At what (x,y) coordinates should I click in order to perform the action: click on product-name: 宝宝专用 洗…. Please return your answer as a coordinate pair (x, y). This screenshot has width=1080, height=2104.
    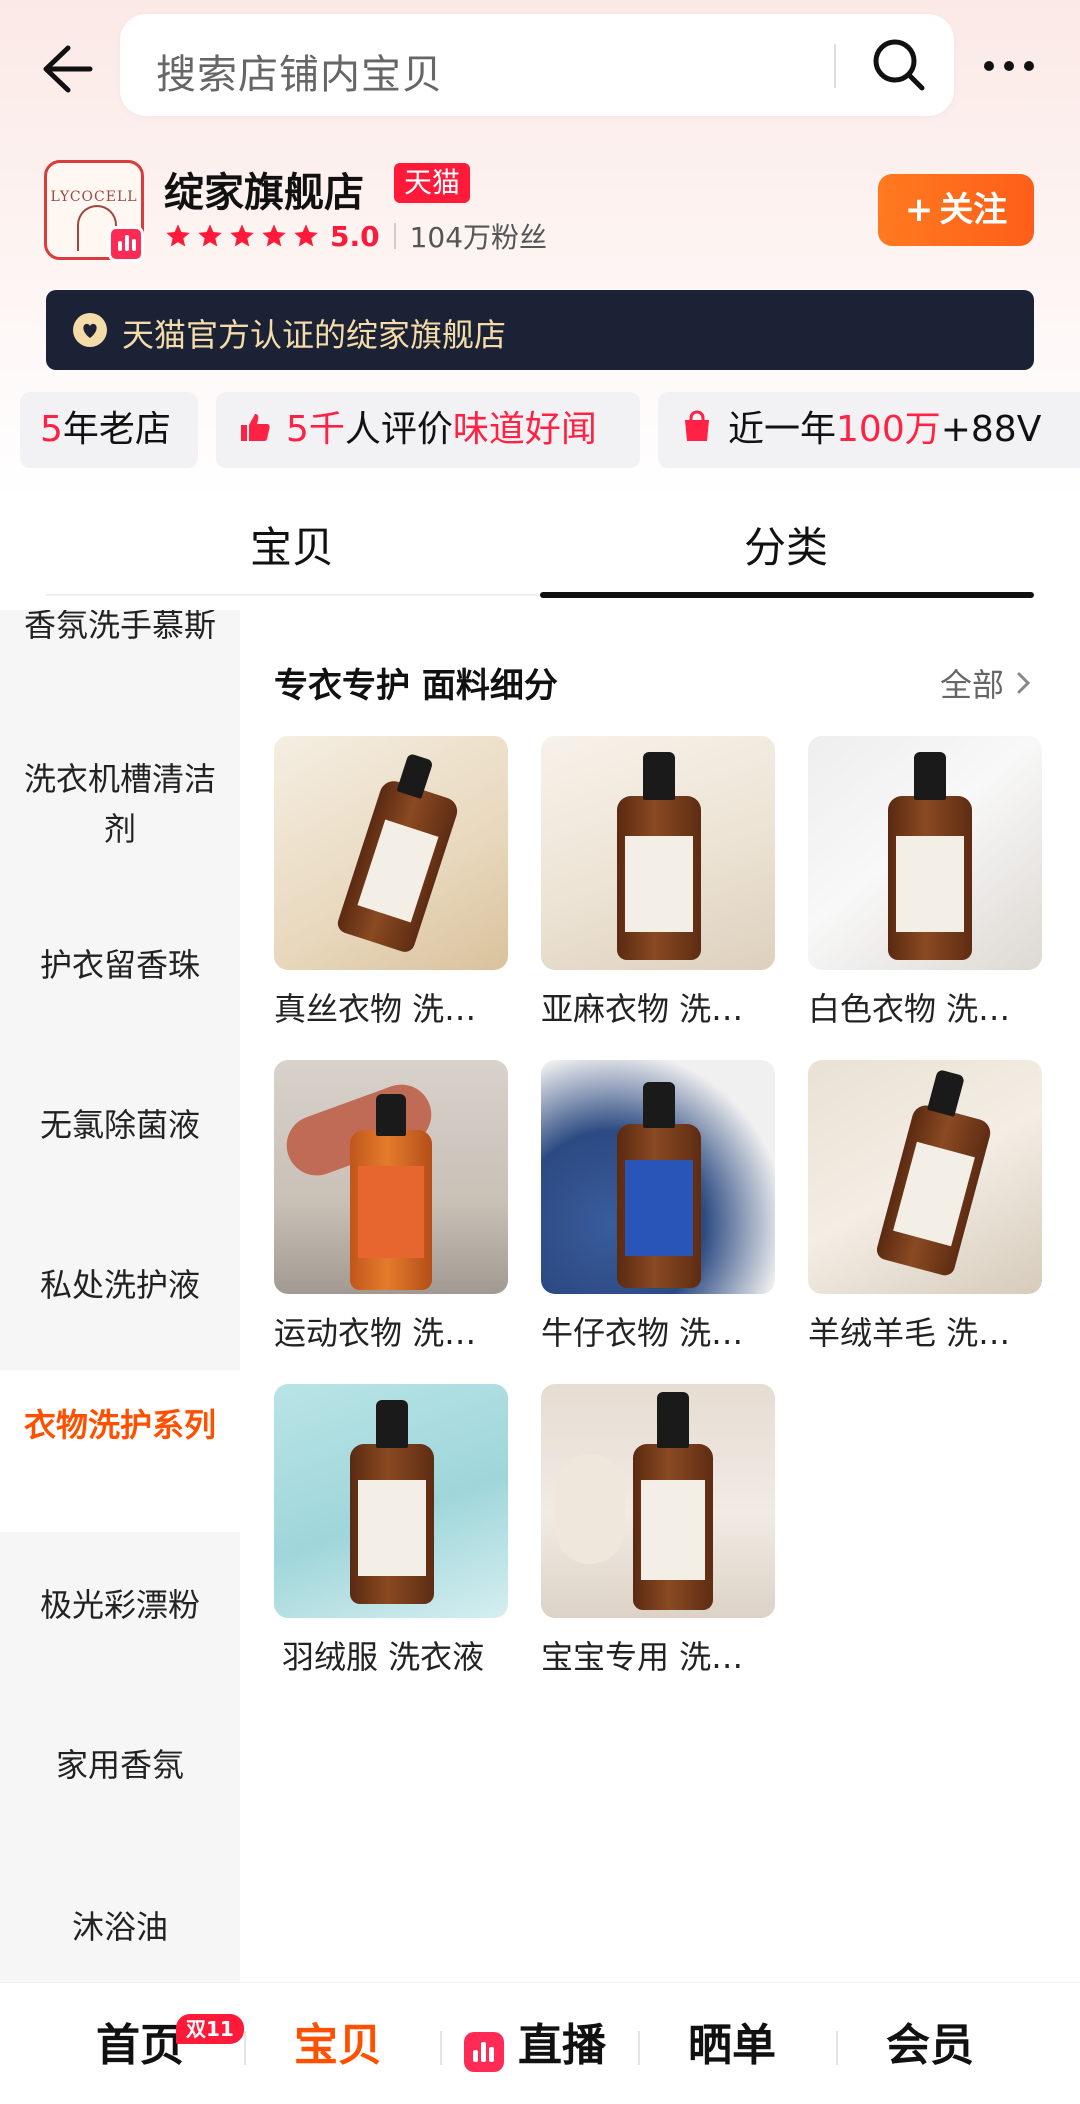
    Looking at the image, I should click on (658, 1655).